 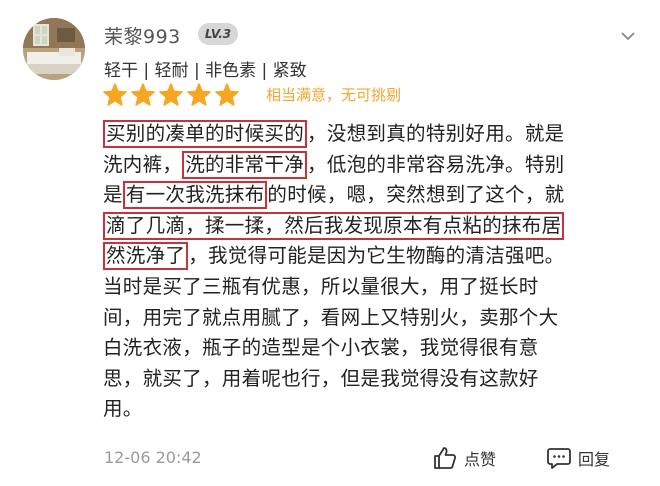 I want to click on review-text-segment: 是, so click(x=113, y=195).